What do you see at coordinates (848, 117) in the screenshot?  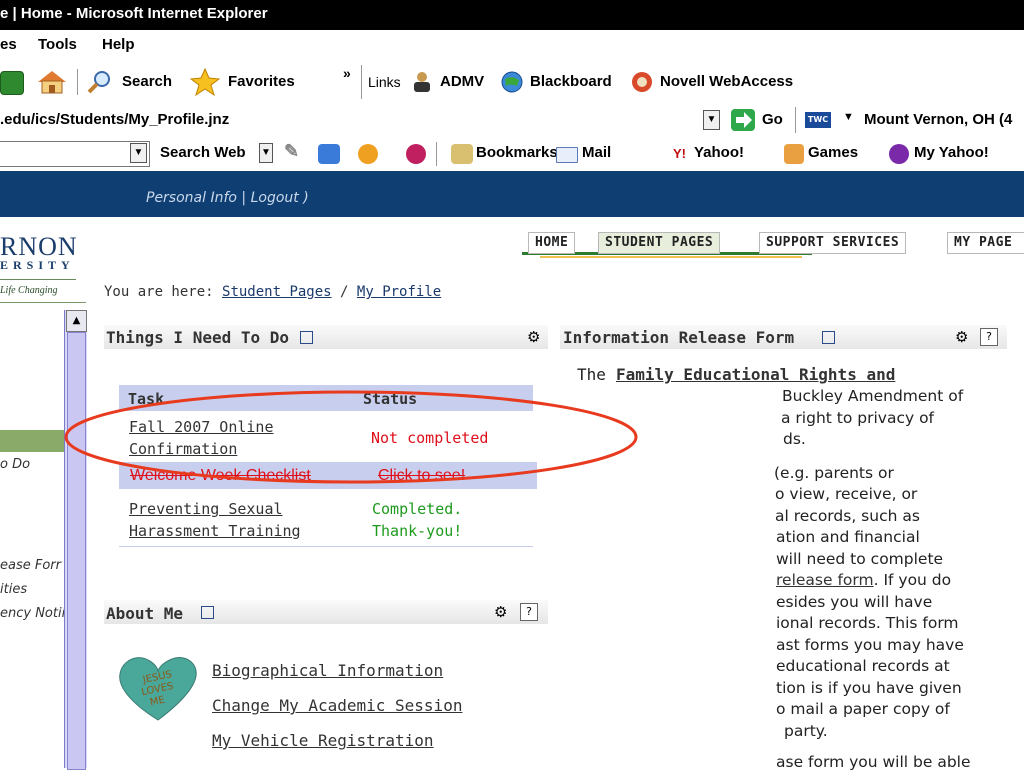 I see `weather-dropdown-icon: ▼` at bounding box center [848, 117].